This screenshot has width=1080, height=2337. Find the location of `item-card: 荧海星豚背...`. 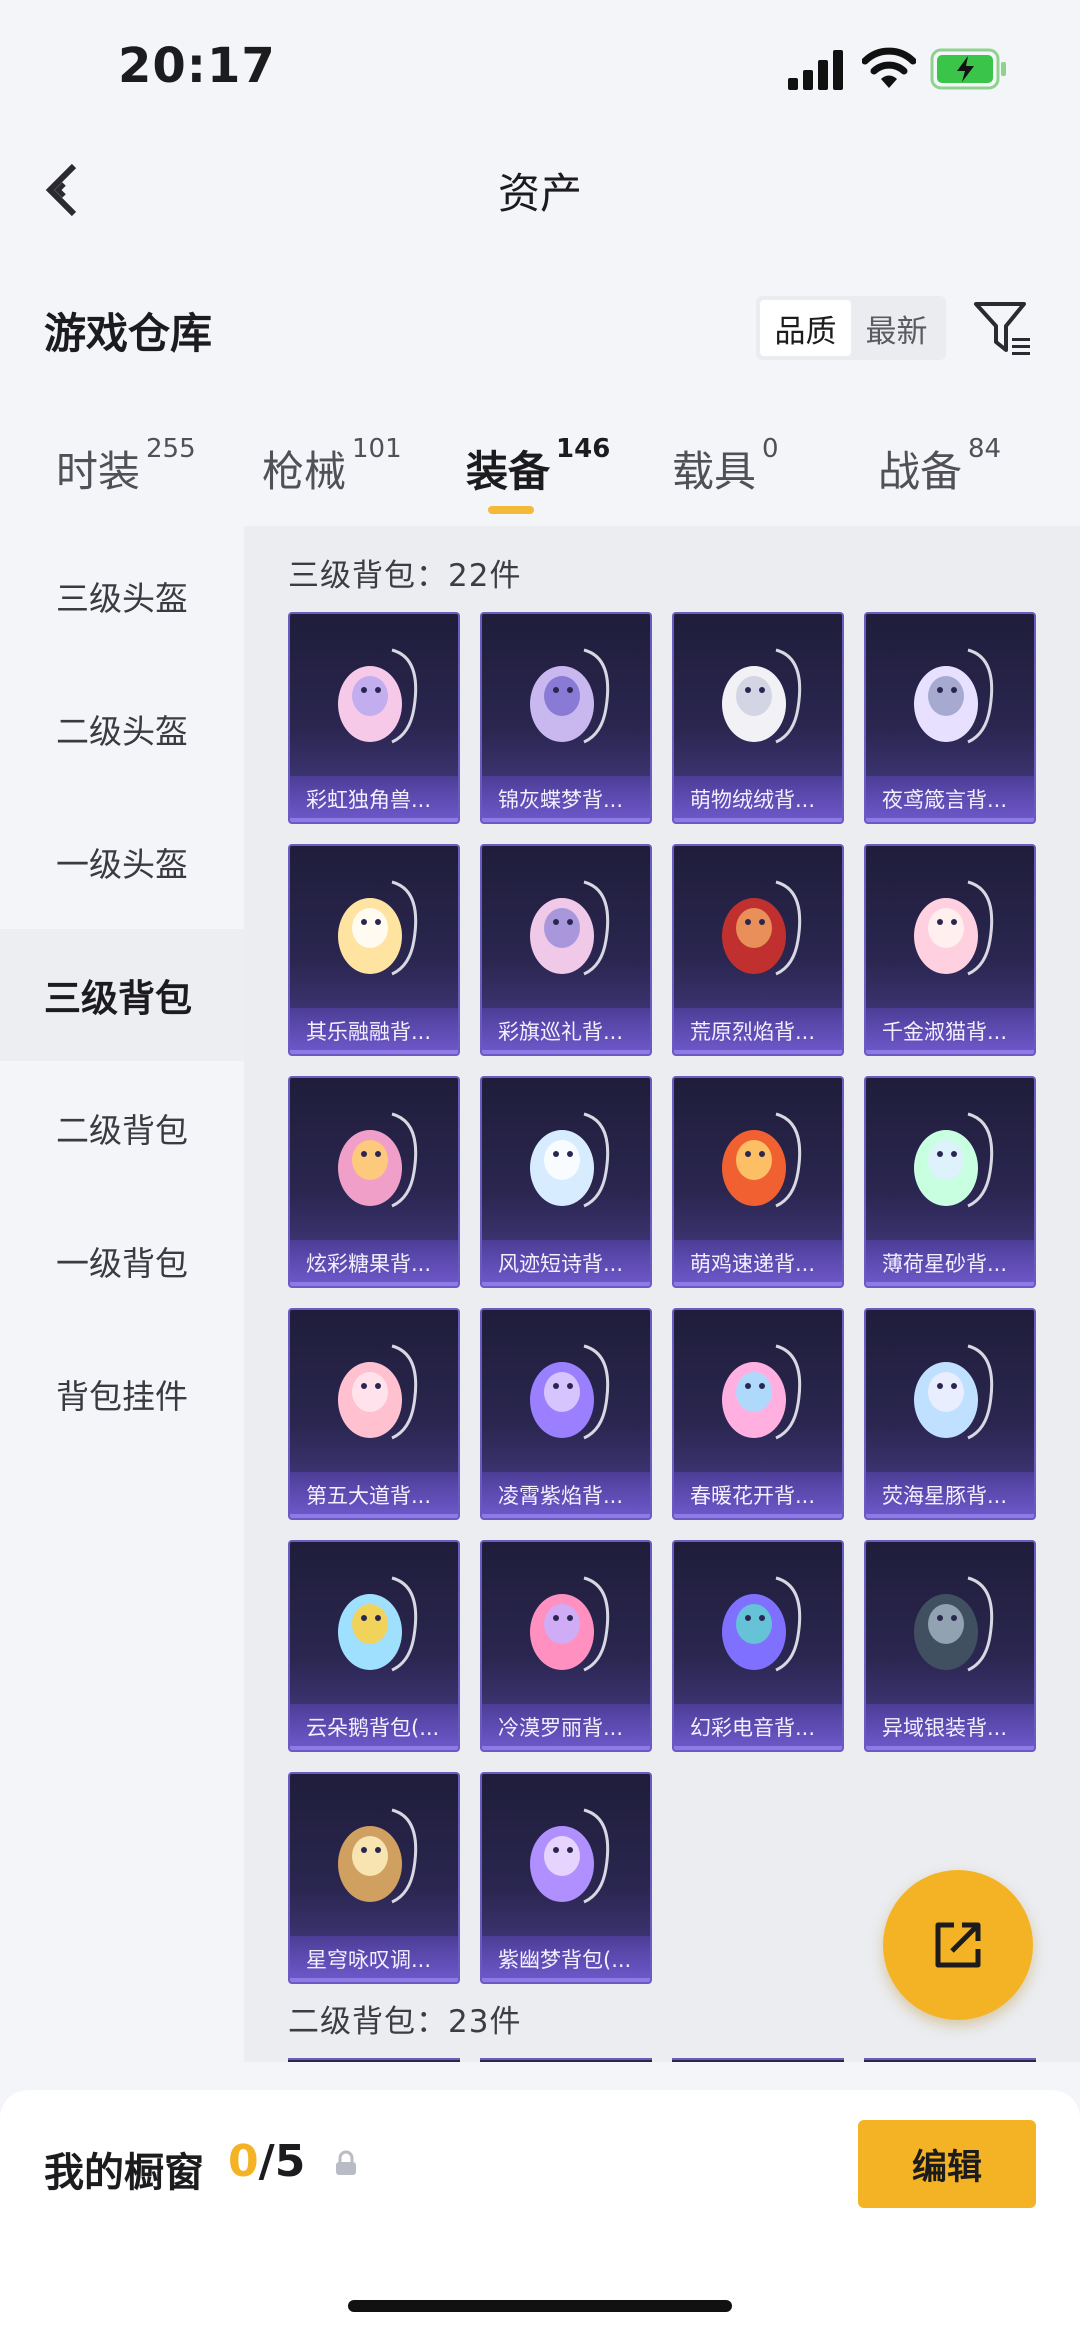

item-card: 荧海星豚背... is located at coordinates (950, 1414).